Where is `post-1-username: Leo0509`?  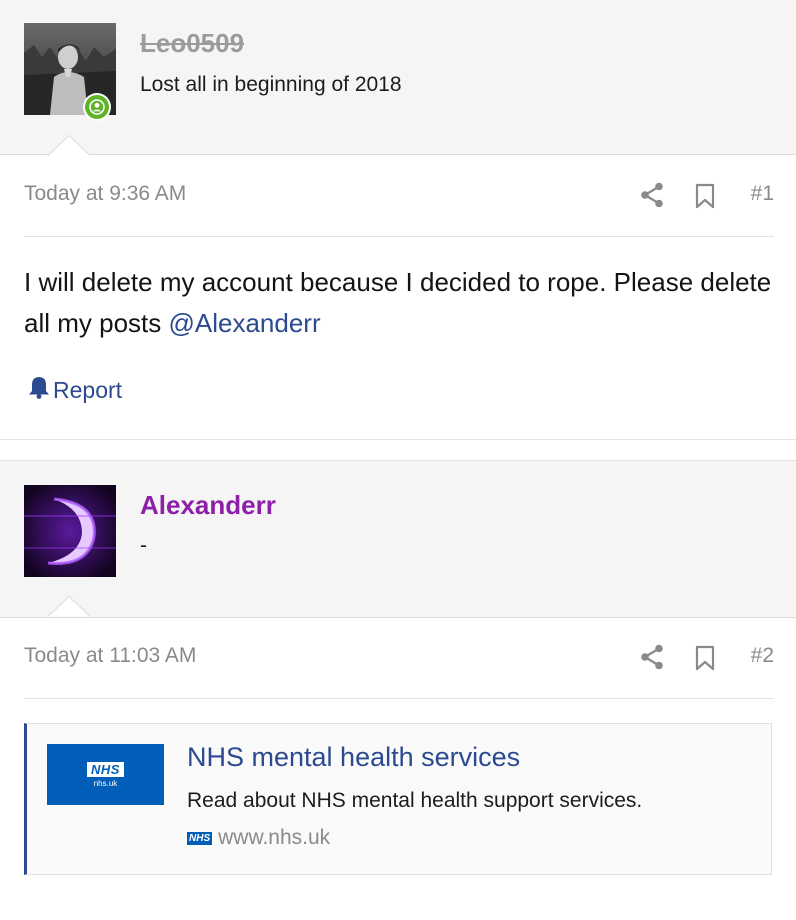
post-1-username: Leo0509 is located at coordinates (192, 43).